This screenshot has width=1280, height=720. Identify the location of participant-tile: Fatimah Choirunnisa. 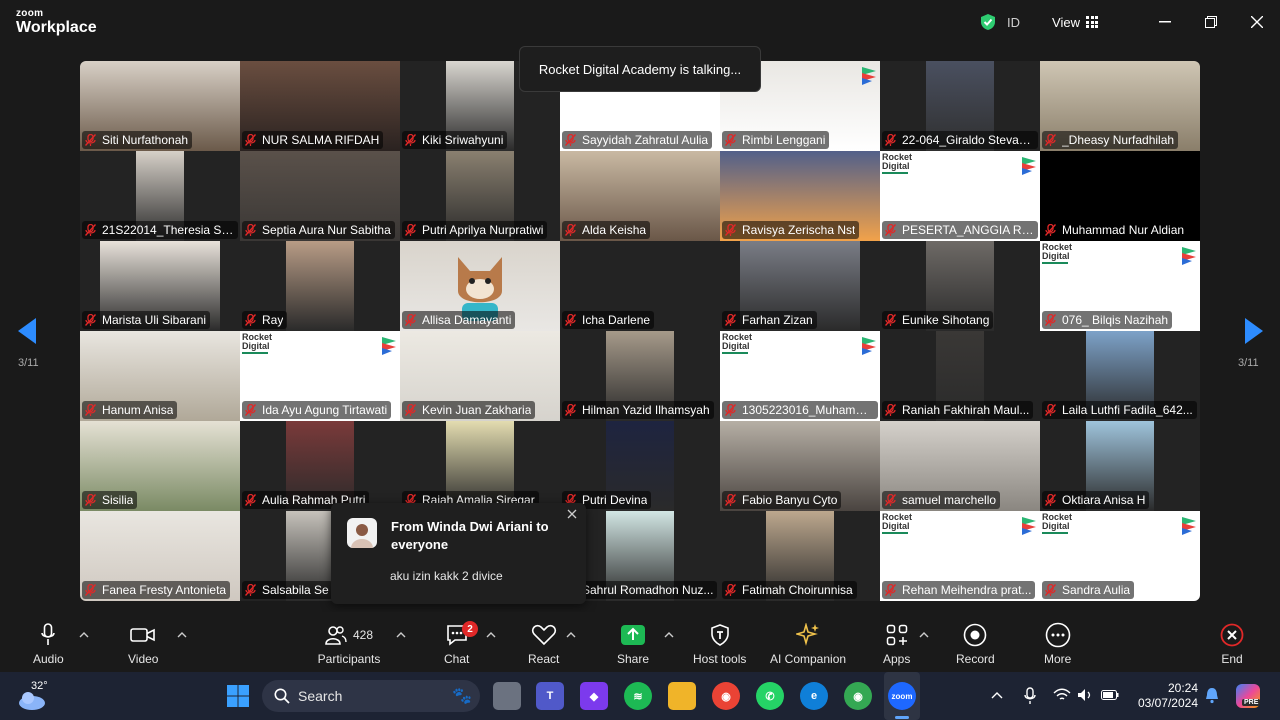
(800, 556).